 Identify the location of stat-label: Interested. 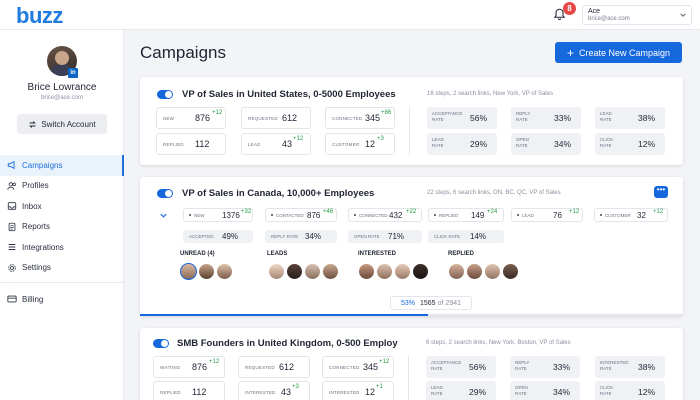
(260, 392).